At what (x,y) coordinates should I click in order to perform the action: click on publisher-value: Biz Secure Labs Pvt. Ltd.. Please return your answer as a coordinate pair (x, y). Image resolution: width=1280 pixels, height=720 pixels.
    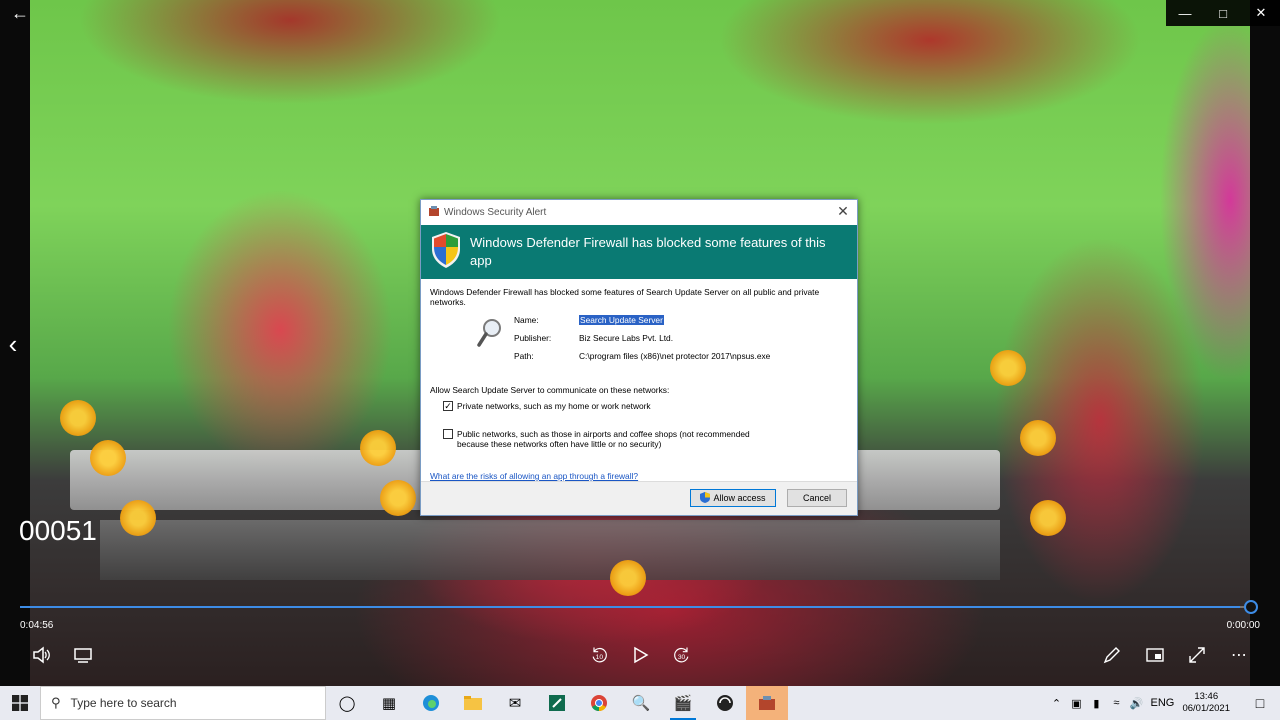
    Looking at the image, I should click on (626, 338).